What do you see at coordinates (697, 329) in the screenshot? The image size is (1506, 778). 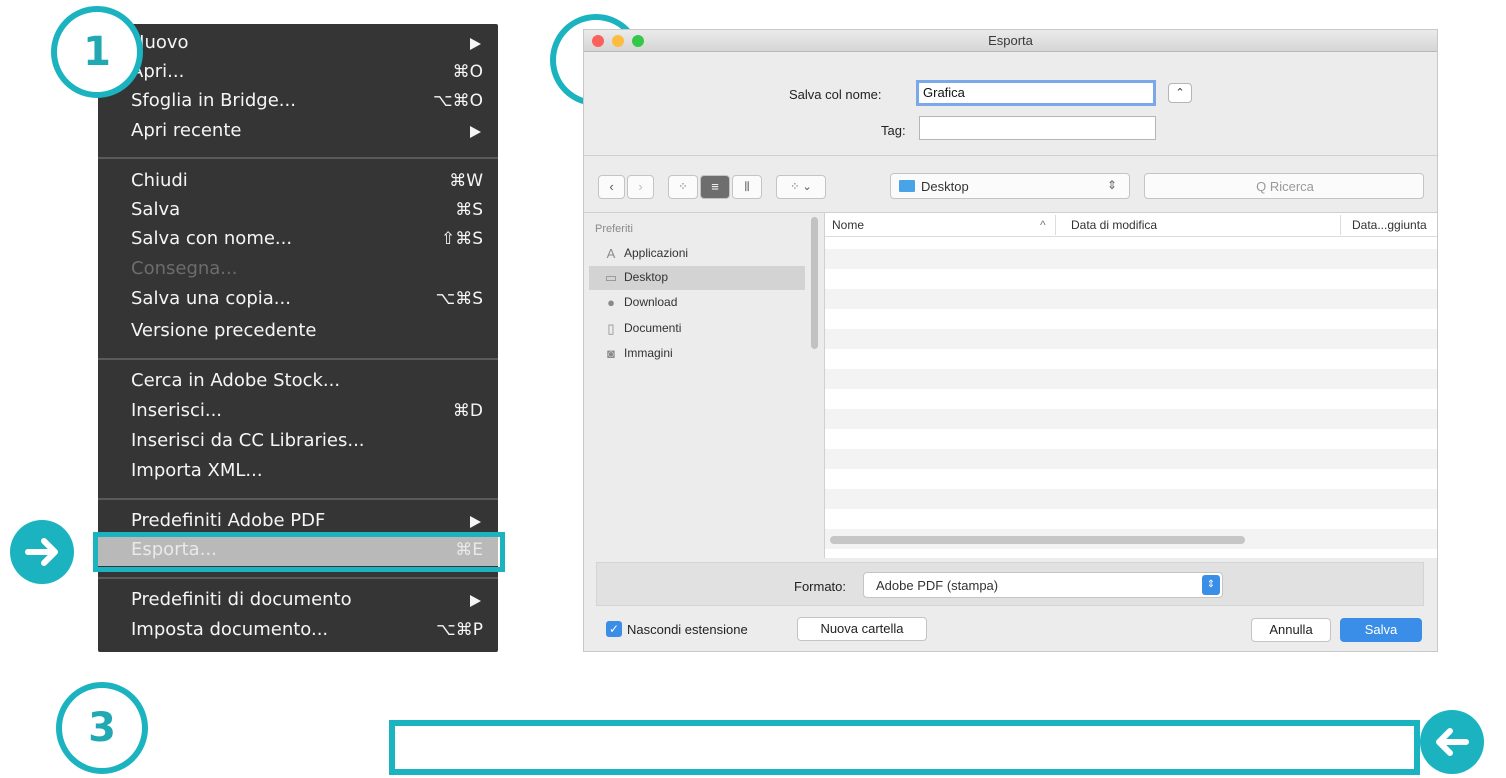 I see `sidebar-item-documenti: ▯ Documenti` at bounding box center [697, 329].